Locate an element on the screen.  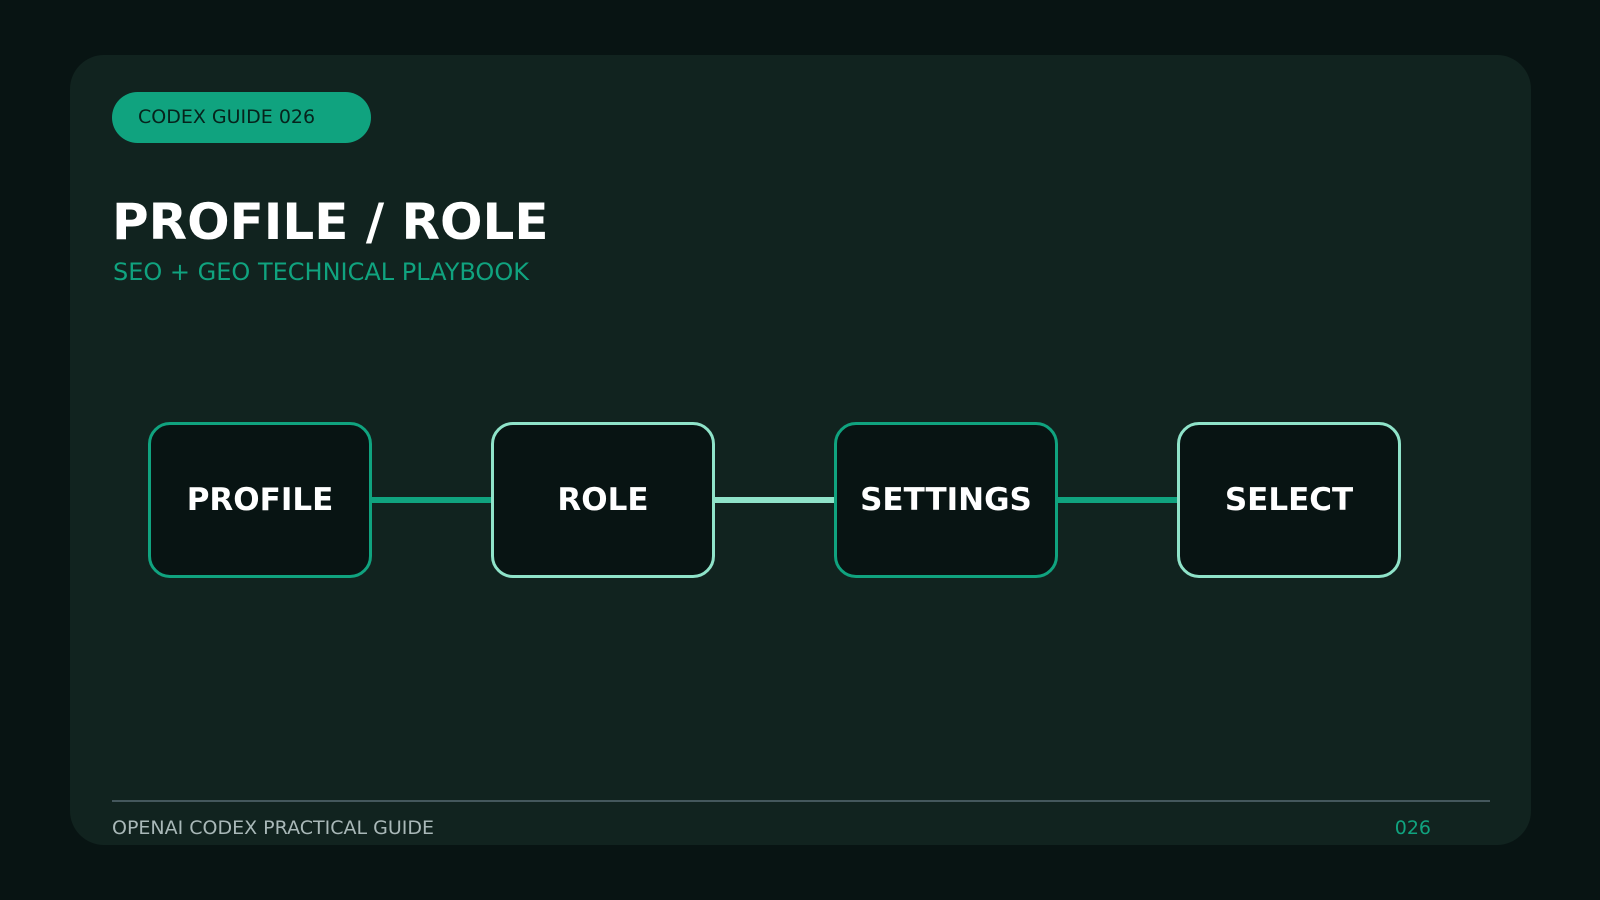
flow-node-role: ROLE is located at coordinates (603, 500).